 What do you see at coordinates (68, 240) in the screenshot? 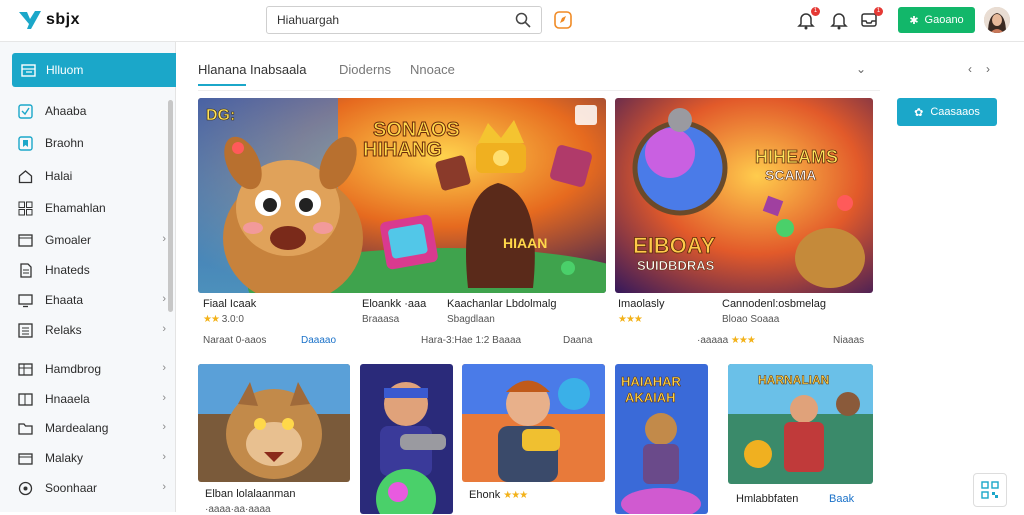
I see `sidebar-item-label: Gmoaler` at bounding box center [68, 240].